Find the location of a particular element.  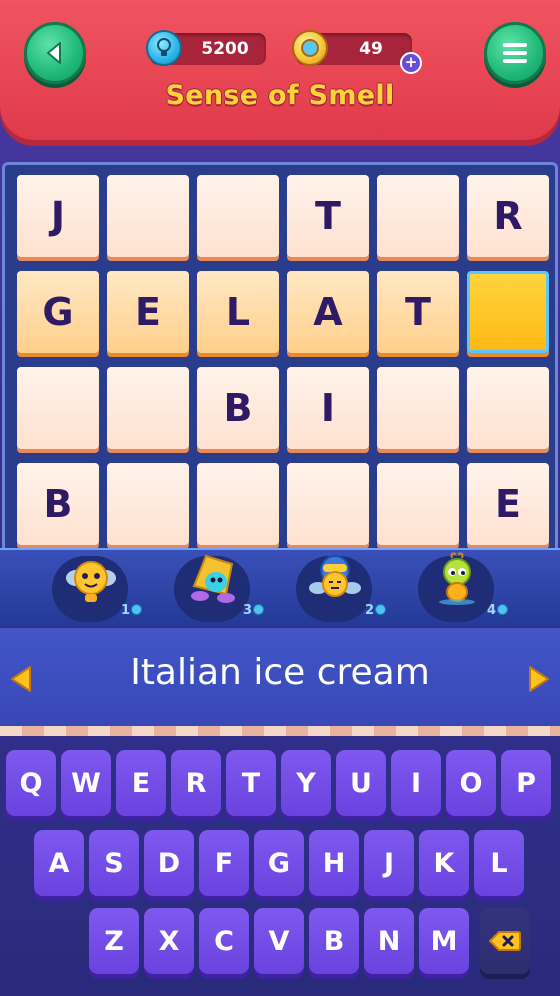

key-j: J is located at coordinates (389, 863).